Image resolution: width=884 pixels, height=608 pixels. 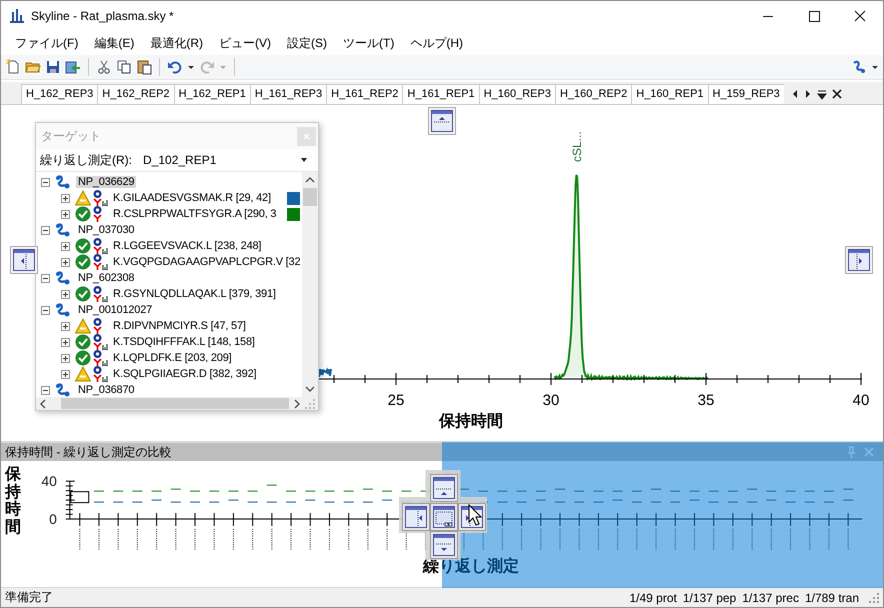 I want to click on import-icon, so click(x=73, y=67).